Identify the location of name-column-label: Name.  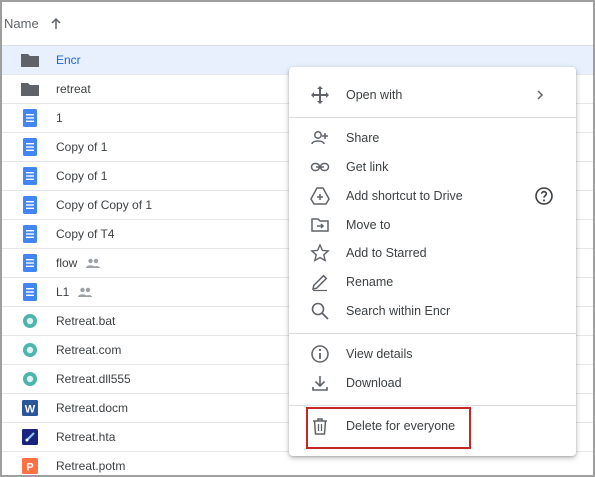
(21, 23).